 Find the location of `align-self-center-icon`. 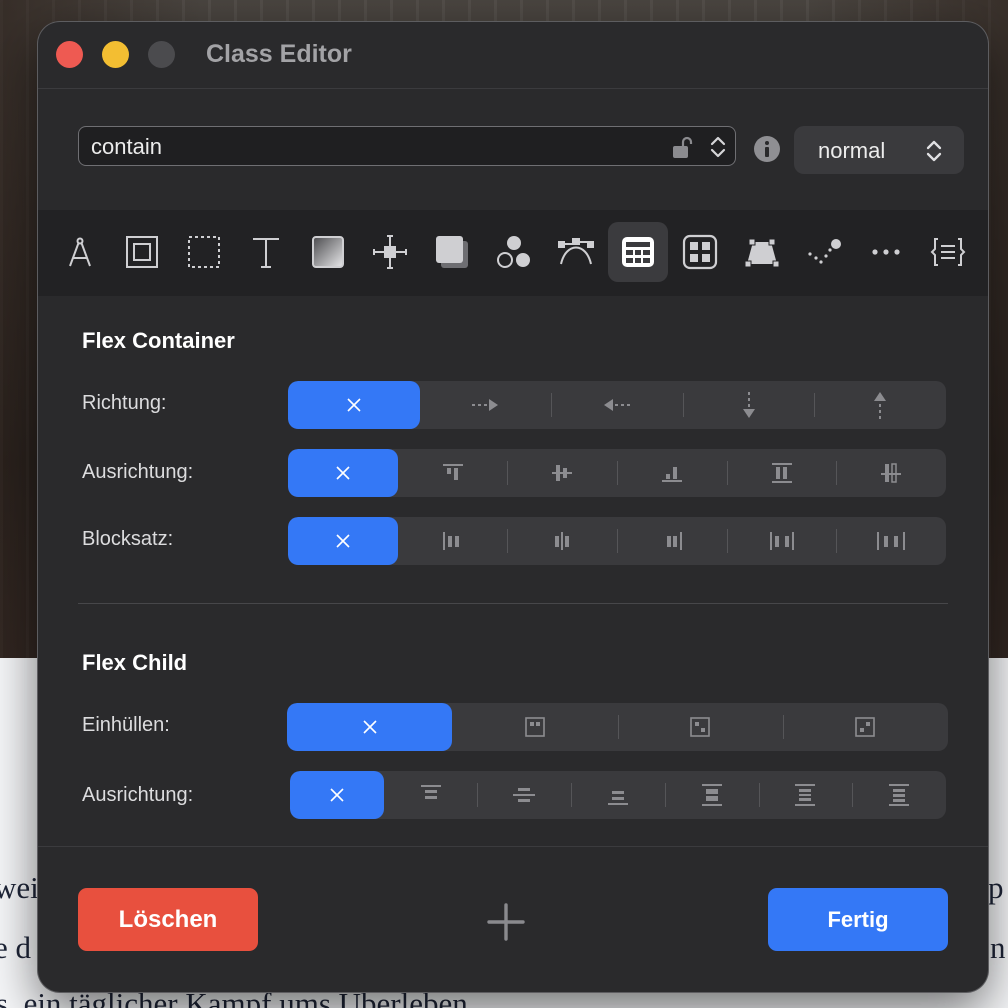

align-self-center-icon is located at coordinates (524, 795).